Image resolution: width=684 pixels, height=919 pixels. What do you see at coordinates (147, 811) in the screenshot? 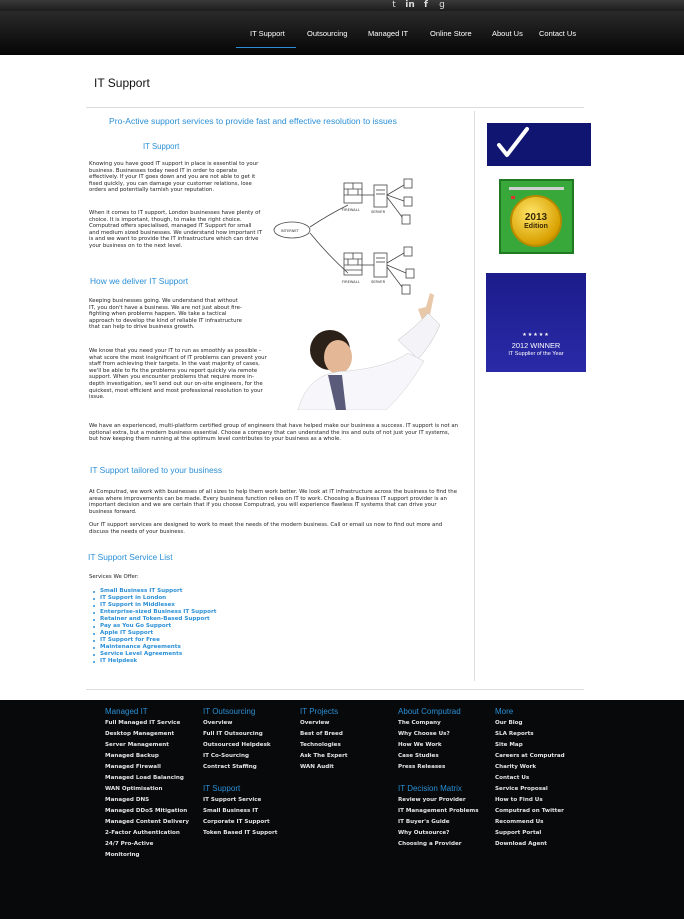
I see `footer-link: Managed DDoS Mitigation` at bounding box center [147, 811].